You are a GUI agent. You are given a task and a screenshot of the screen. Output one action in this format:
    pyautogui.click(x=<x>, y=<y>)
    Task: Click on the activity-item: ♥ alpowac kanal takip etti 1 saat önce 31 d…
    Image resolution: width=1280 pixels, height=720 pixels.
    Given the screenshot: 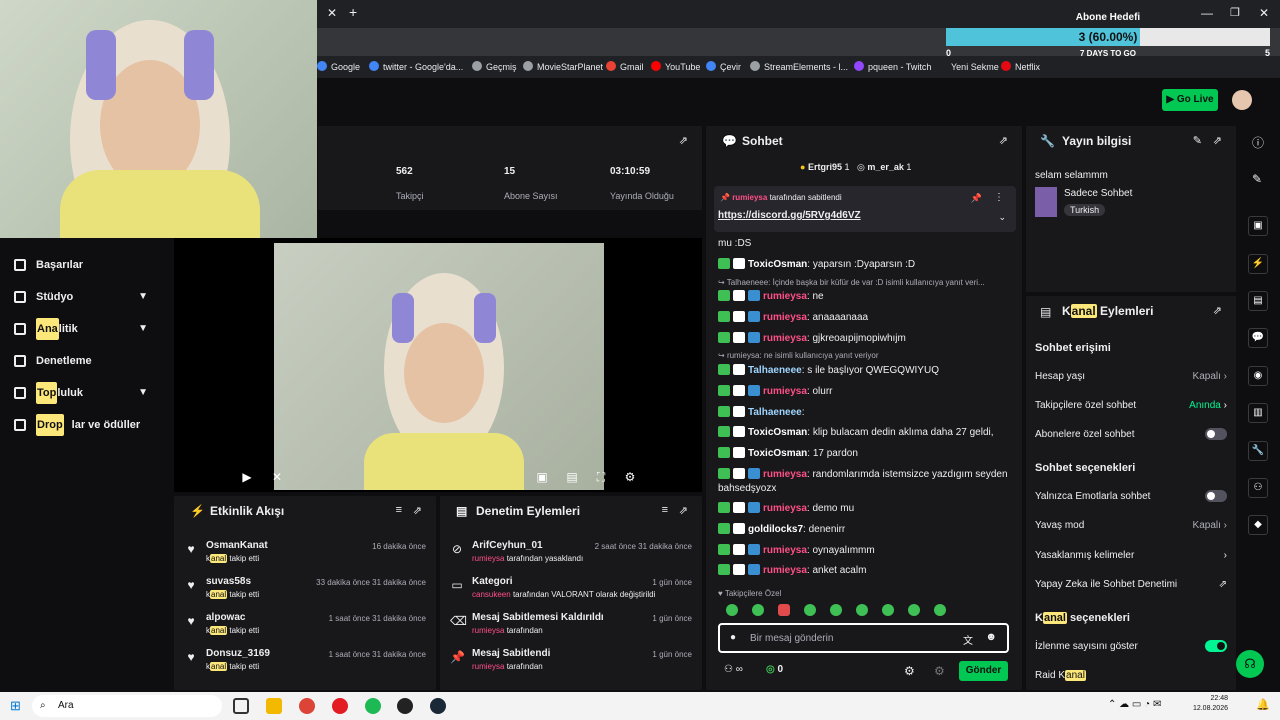 What is the action you would take?
    pyautogui.click(x=305, y=627)
    